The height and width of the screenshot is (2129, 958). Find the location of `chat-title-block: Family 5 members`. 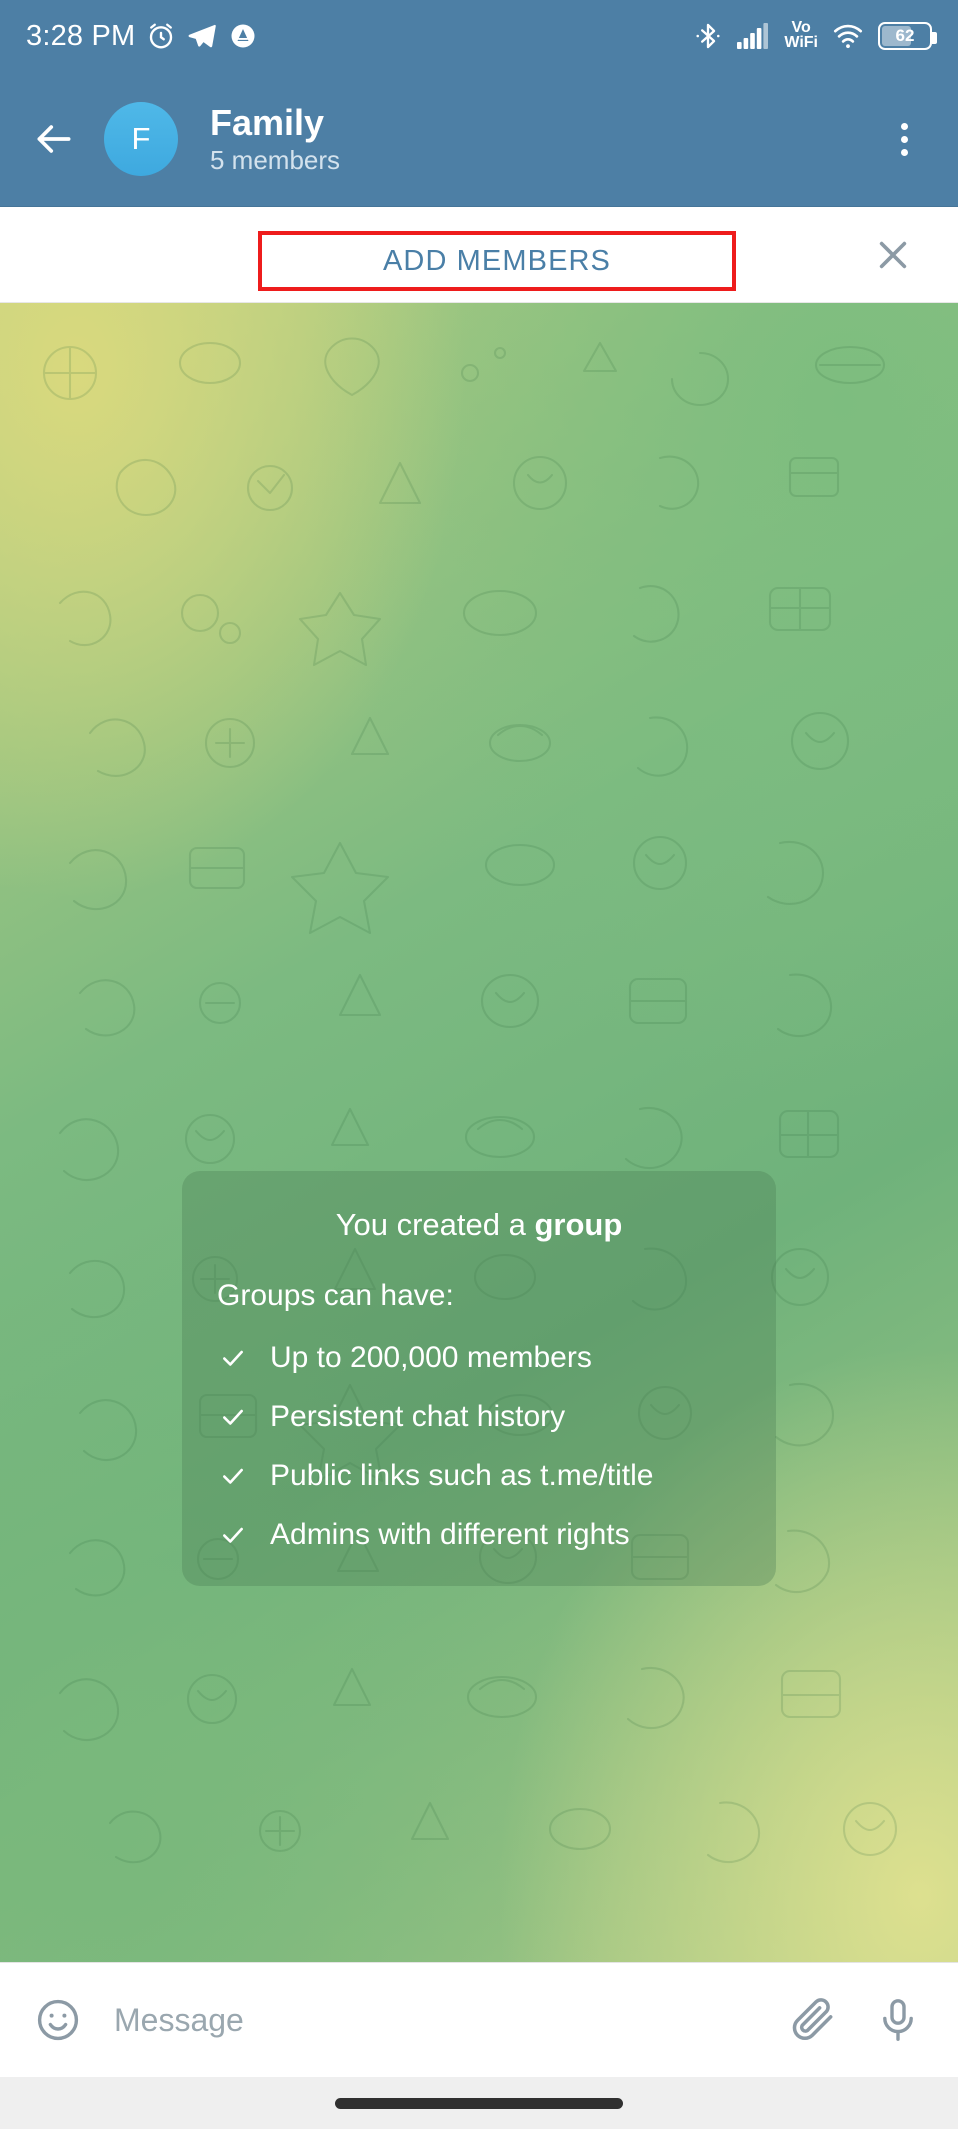

chat-title-block: Family 5 members is located at coordinates (532, 139).